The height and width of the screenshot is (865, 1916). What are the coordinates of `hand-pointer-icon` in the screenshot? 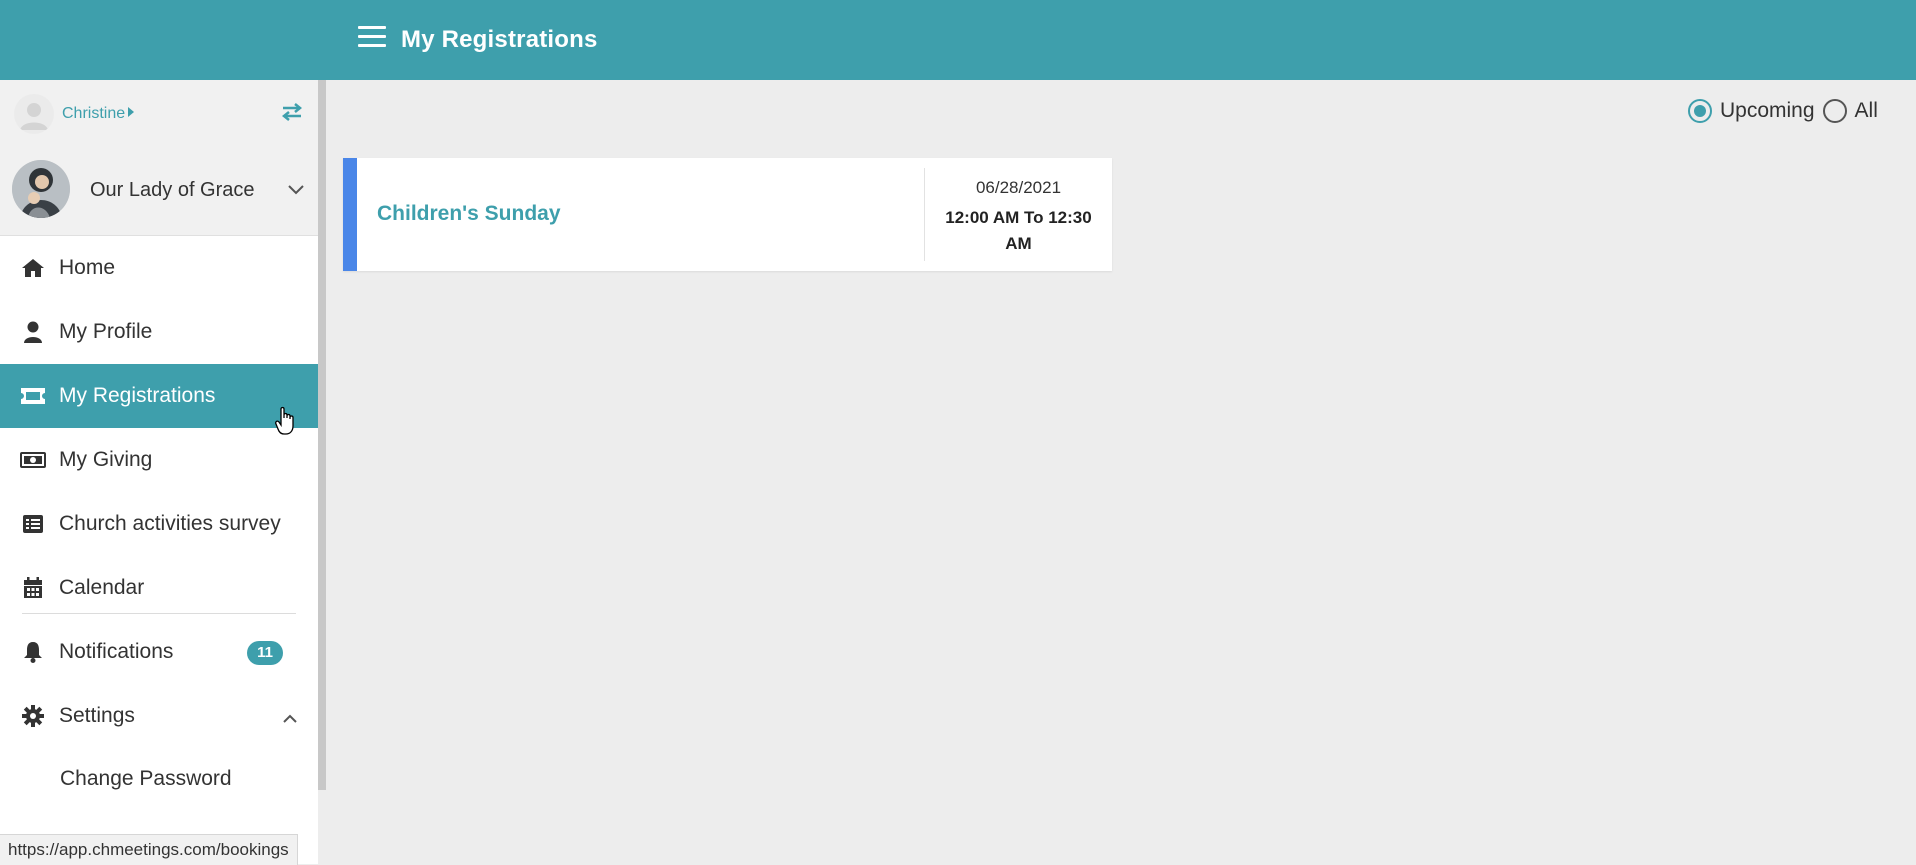 It's located at (286, 421).